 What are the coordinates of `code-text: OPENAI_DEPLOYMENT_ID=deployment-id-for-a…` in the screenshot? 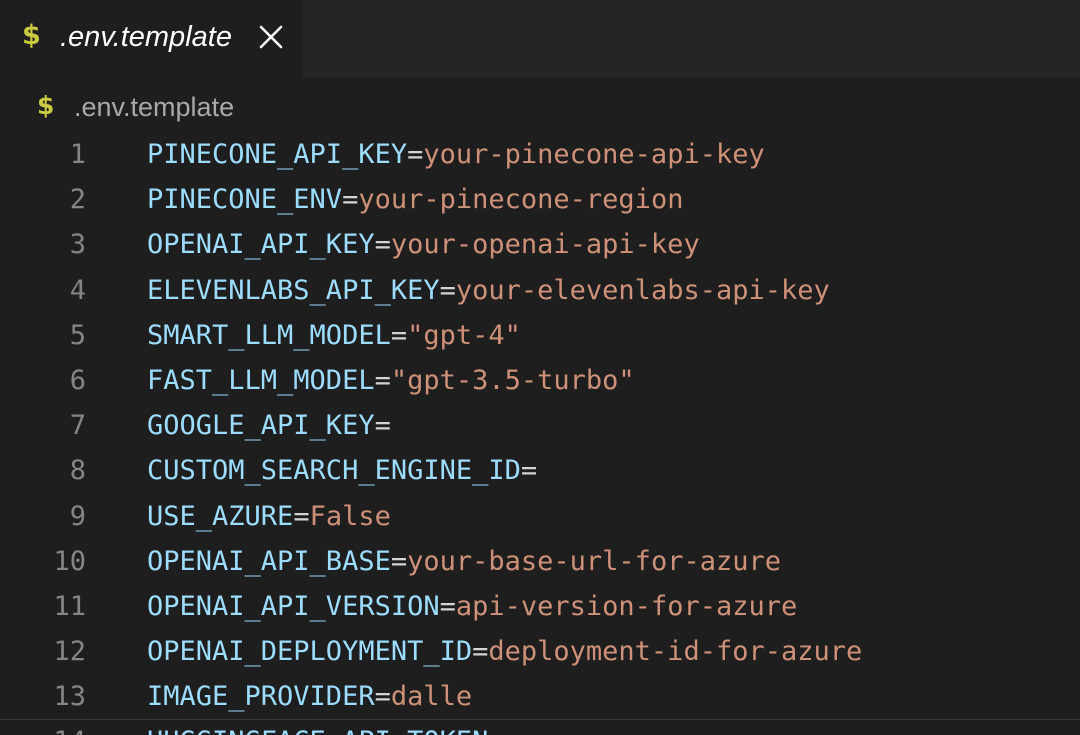 It's located at (504, 651).